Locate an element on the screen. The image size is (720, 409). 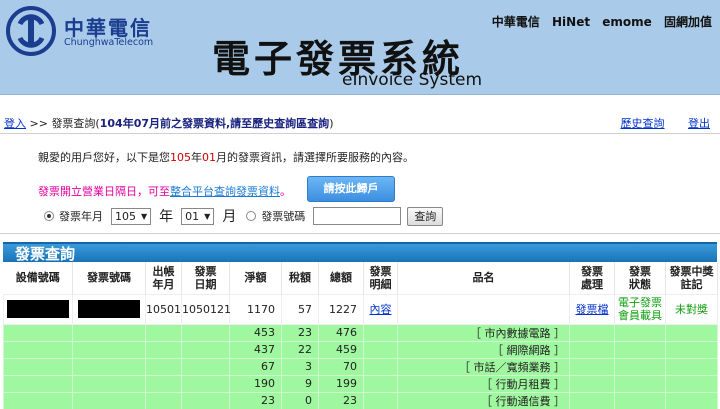
cell-invoice-date: 1050121 is located at coordinates (206, 309).